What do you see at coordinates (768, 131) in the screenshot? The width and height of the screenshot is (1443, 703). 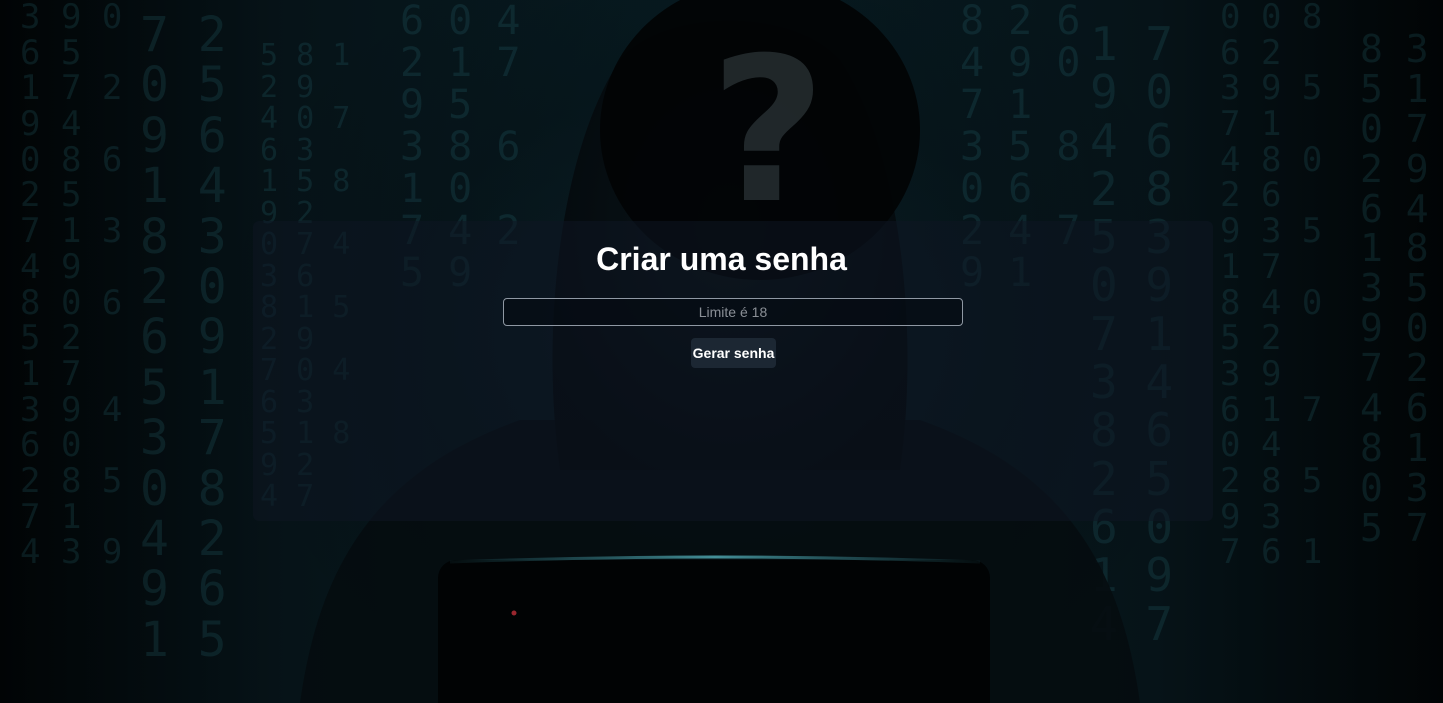 I see `question-mark-symbol: ?` at bounding box center [768, 131].